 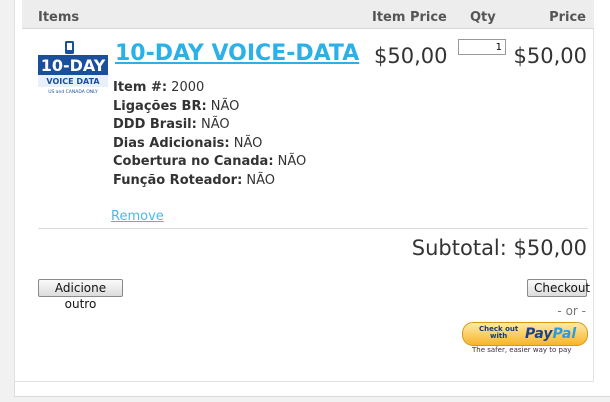 What do you see at coordinates (137, 216) in the screenshot?
I see `remove-item-link: Remove` at bounding box center [137, 216].